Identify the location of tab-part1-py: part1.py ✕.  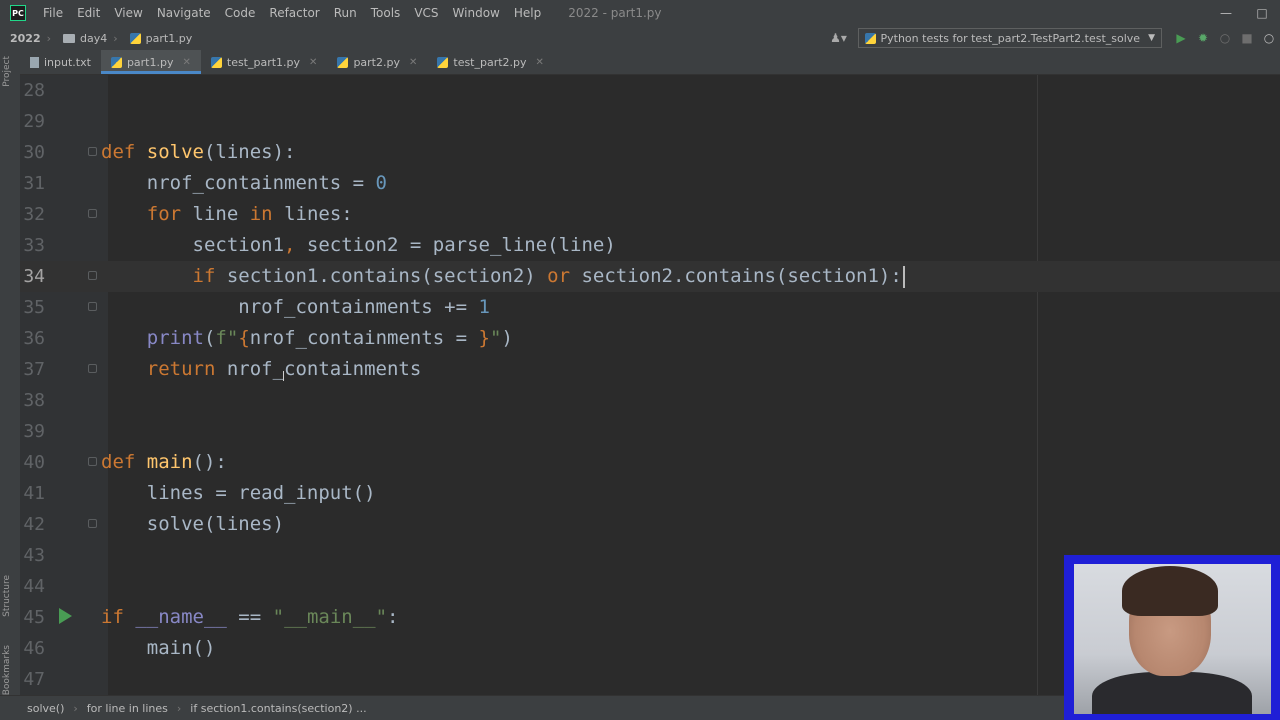
(150, 62).